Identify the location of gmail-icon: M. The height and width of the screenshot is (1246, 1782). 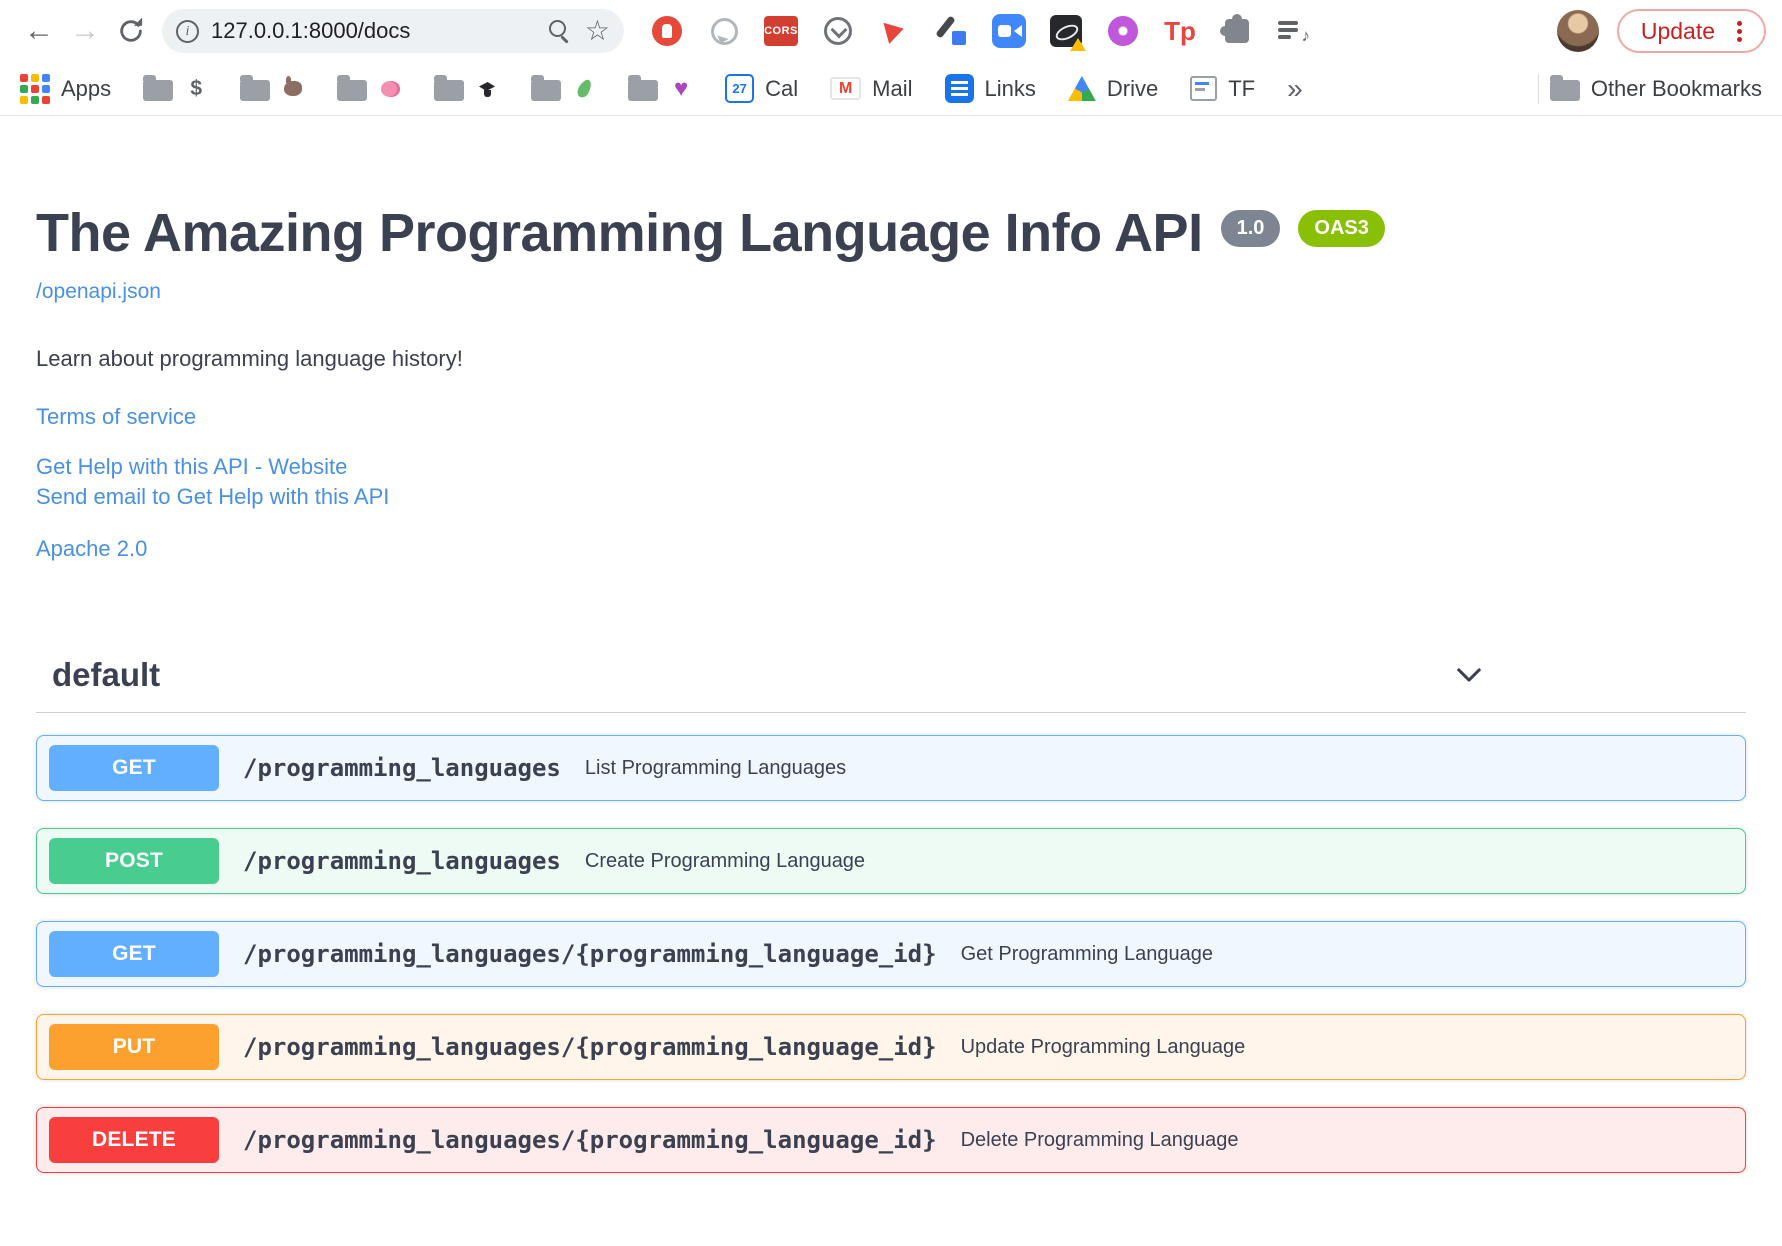
(846, 88).